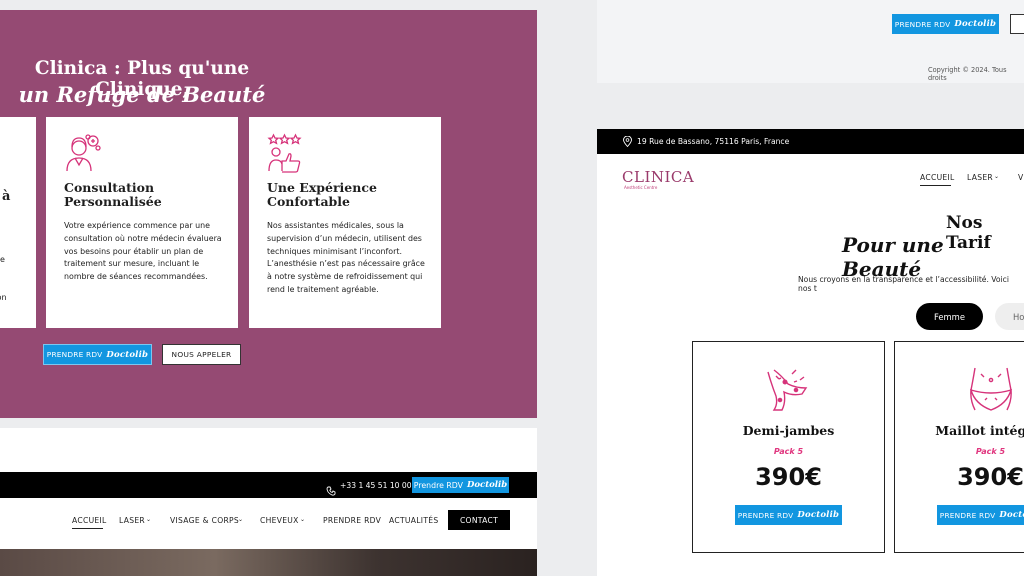 The image size is (1024, 576). What do you see at coordinates (438, 485) in the screenshot?
I see `button-label: Prendre RDV` at bounding box center [438, 485].